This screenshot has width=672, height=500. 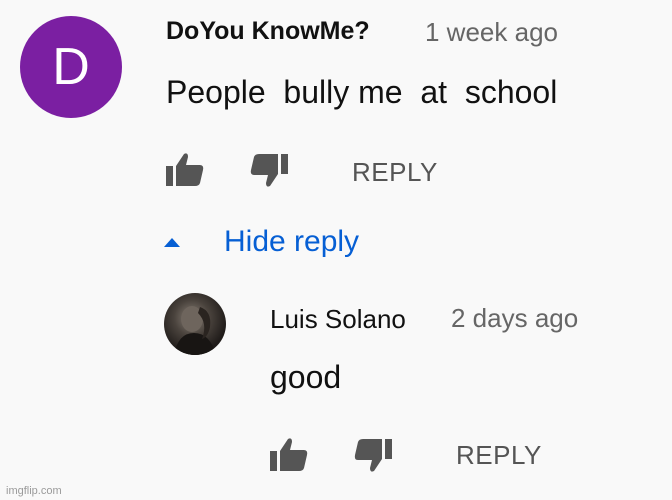 What do you see at coordinates (34, 491) in the screenshot?
I see `watermark: imgflip.com` at bounding box center [34, 491].